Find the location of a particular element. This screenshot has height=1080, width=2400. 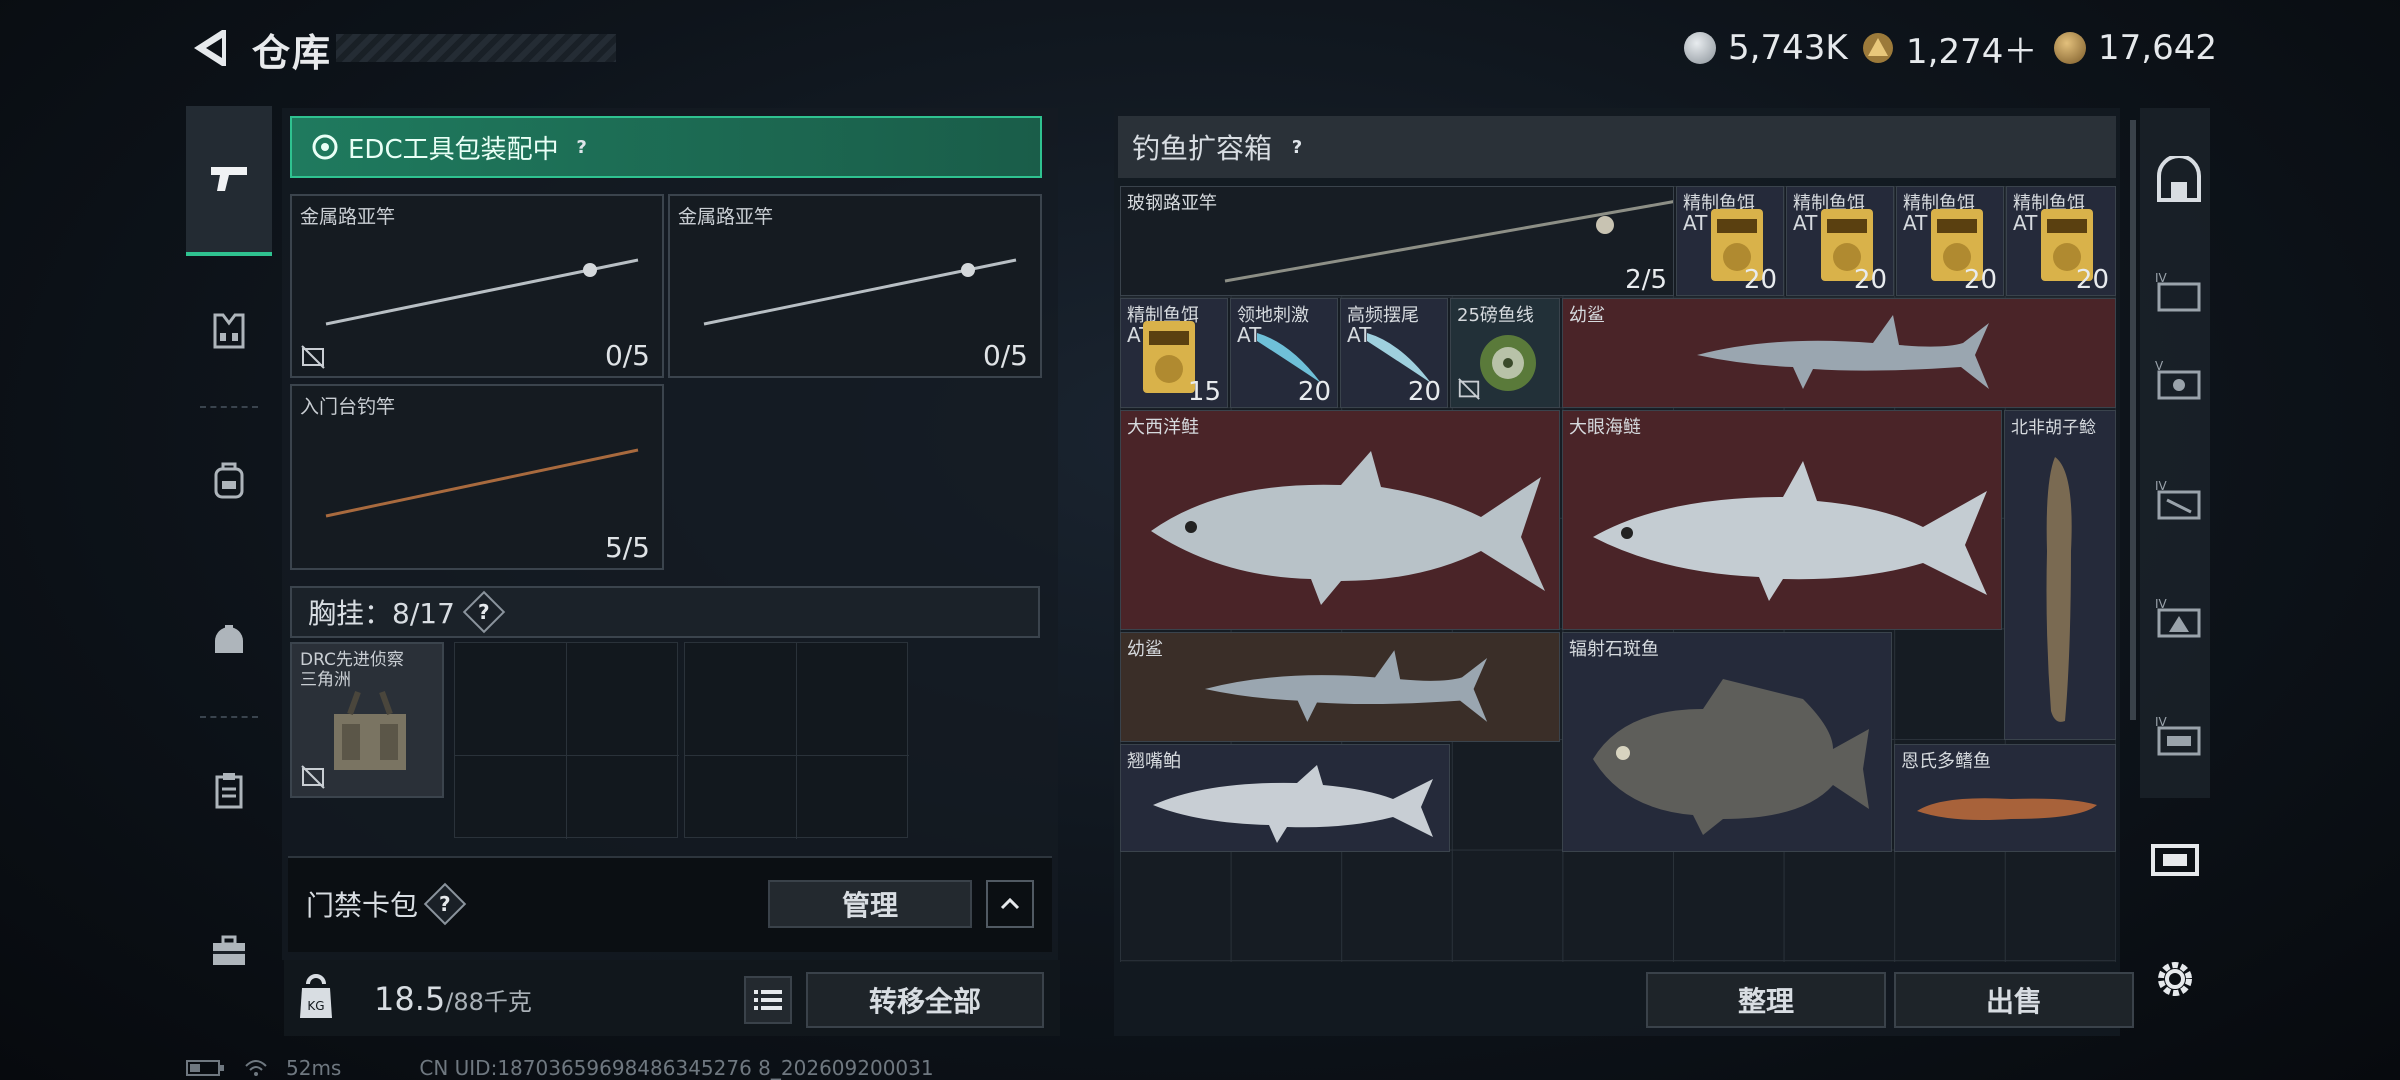

settings-button is located at coordinates (2175, 979).